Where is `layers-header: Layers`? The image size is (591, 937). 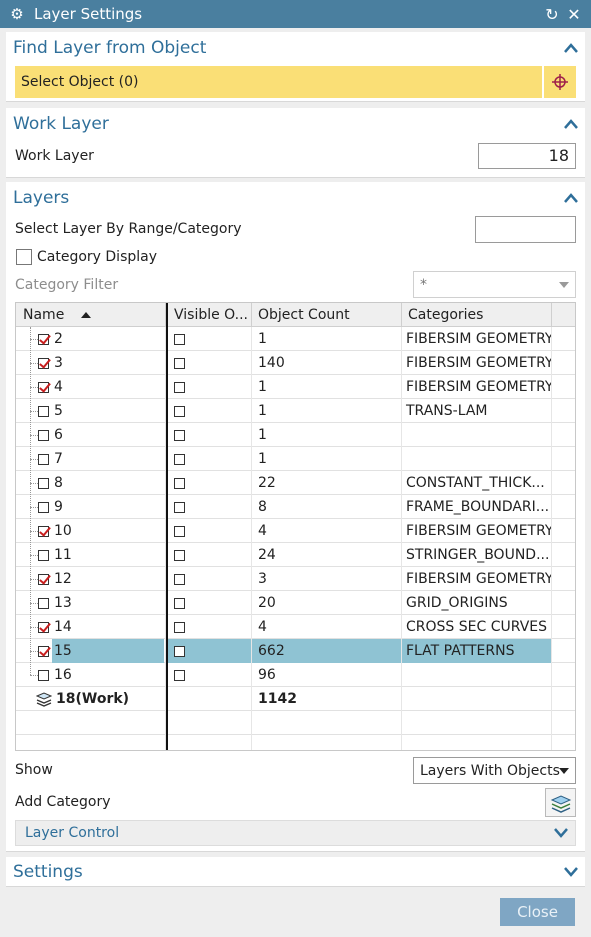
layers-header: Layers is located at coordinates (295, 198).